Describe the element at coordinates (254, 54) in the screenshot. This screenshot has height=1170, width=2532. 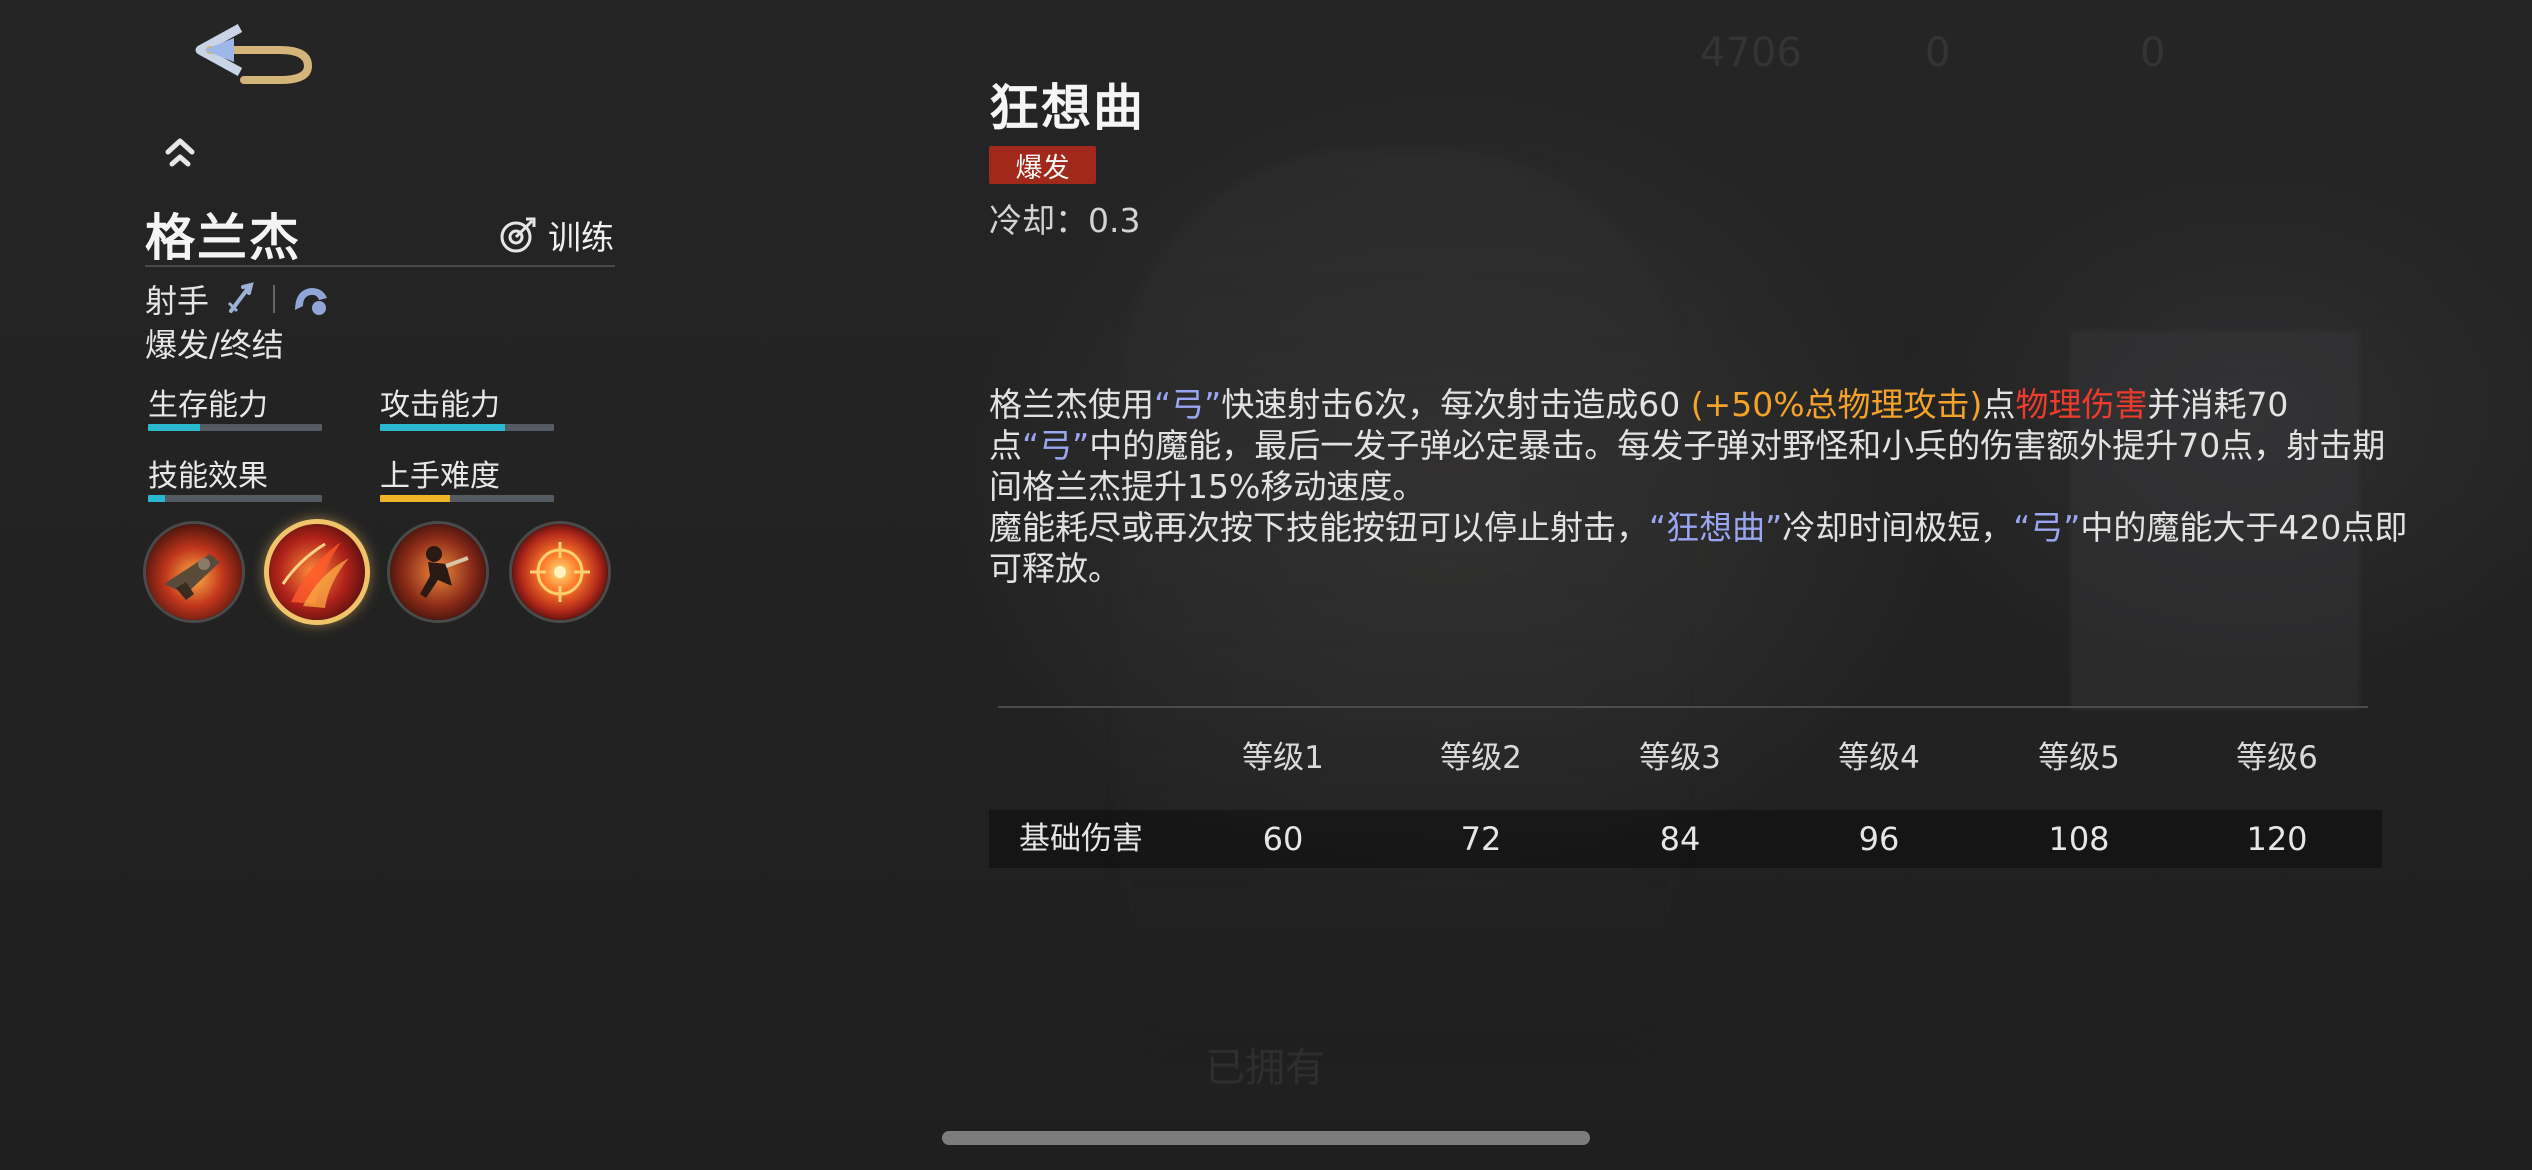
I see `back-arrow-icon` at that location.